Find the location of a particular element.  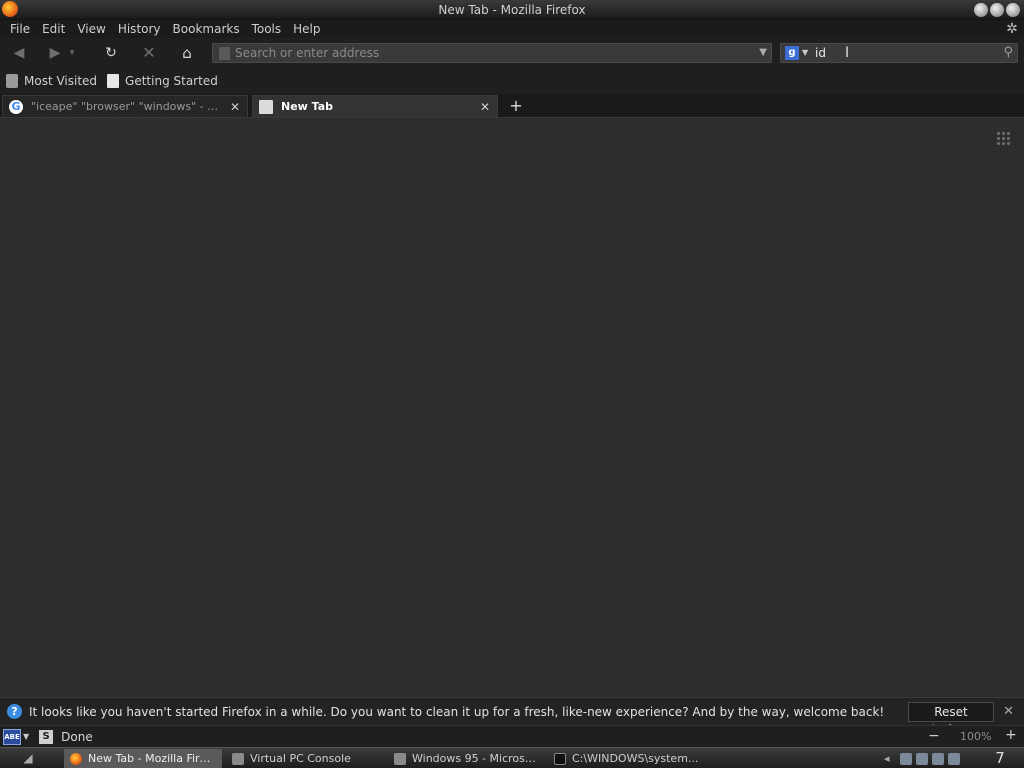

menu-history: History is located at coordinates (139, 29).